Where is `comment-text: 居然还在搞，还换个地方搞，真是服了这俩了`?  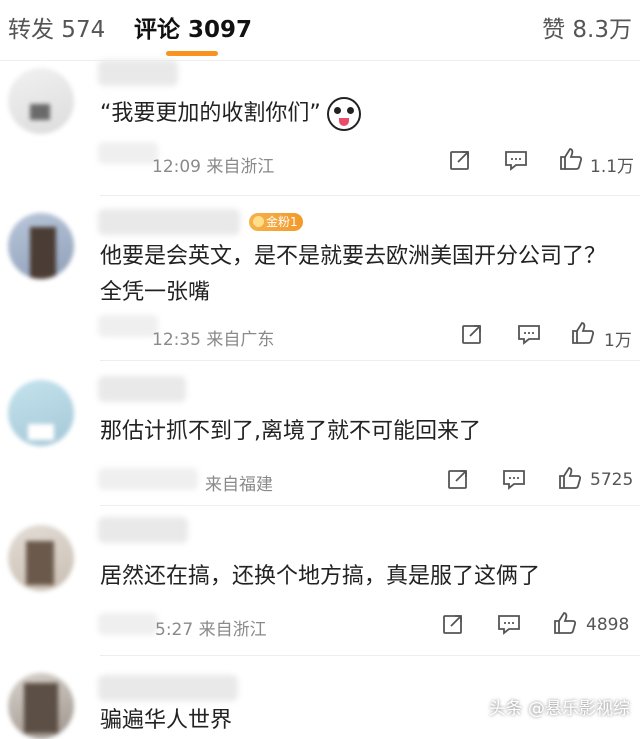
comment-text: 居然还在搞，还换个地方搞，真是服了这俩了 is located at coordinates (320, 576).